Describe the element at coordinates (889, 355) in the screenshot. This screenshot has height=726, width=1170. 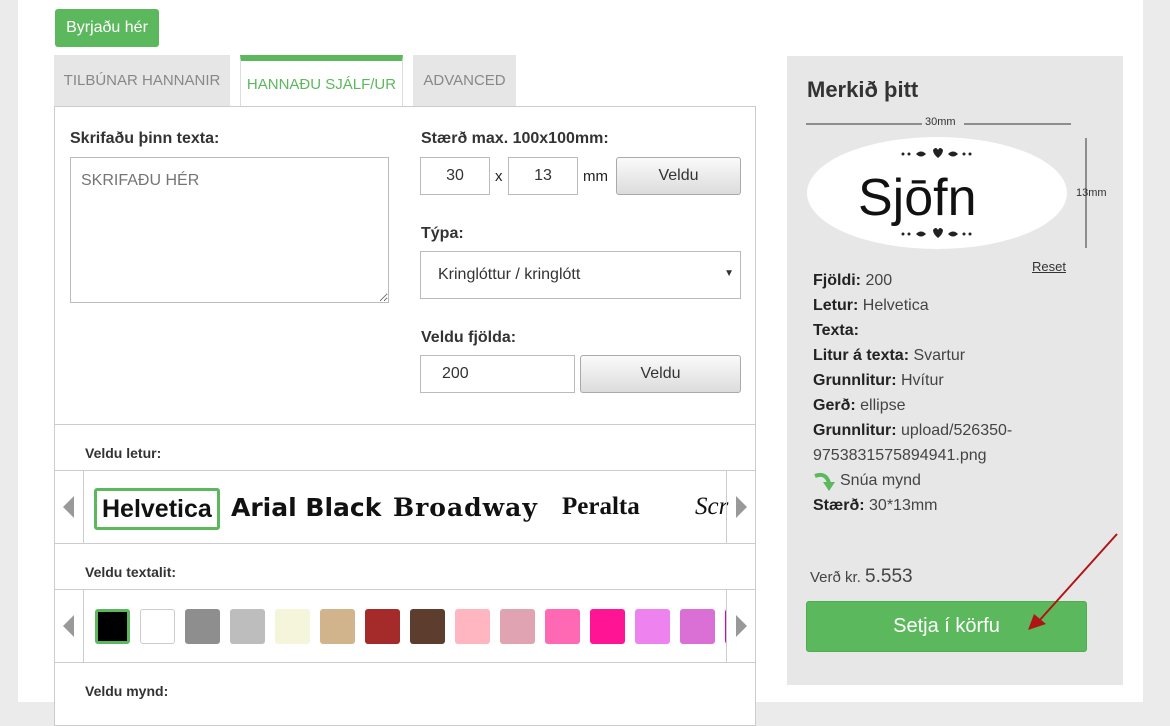
I see `detail-text-color: Litur á texta: Svartur` at that location.